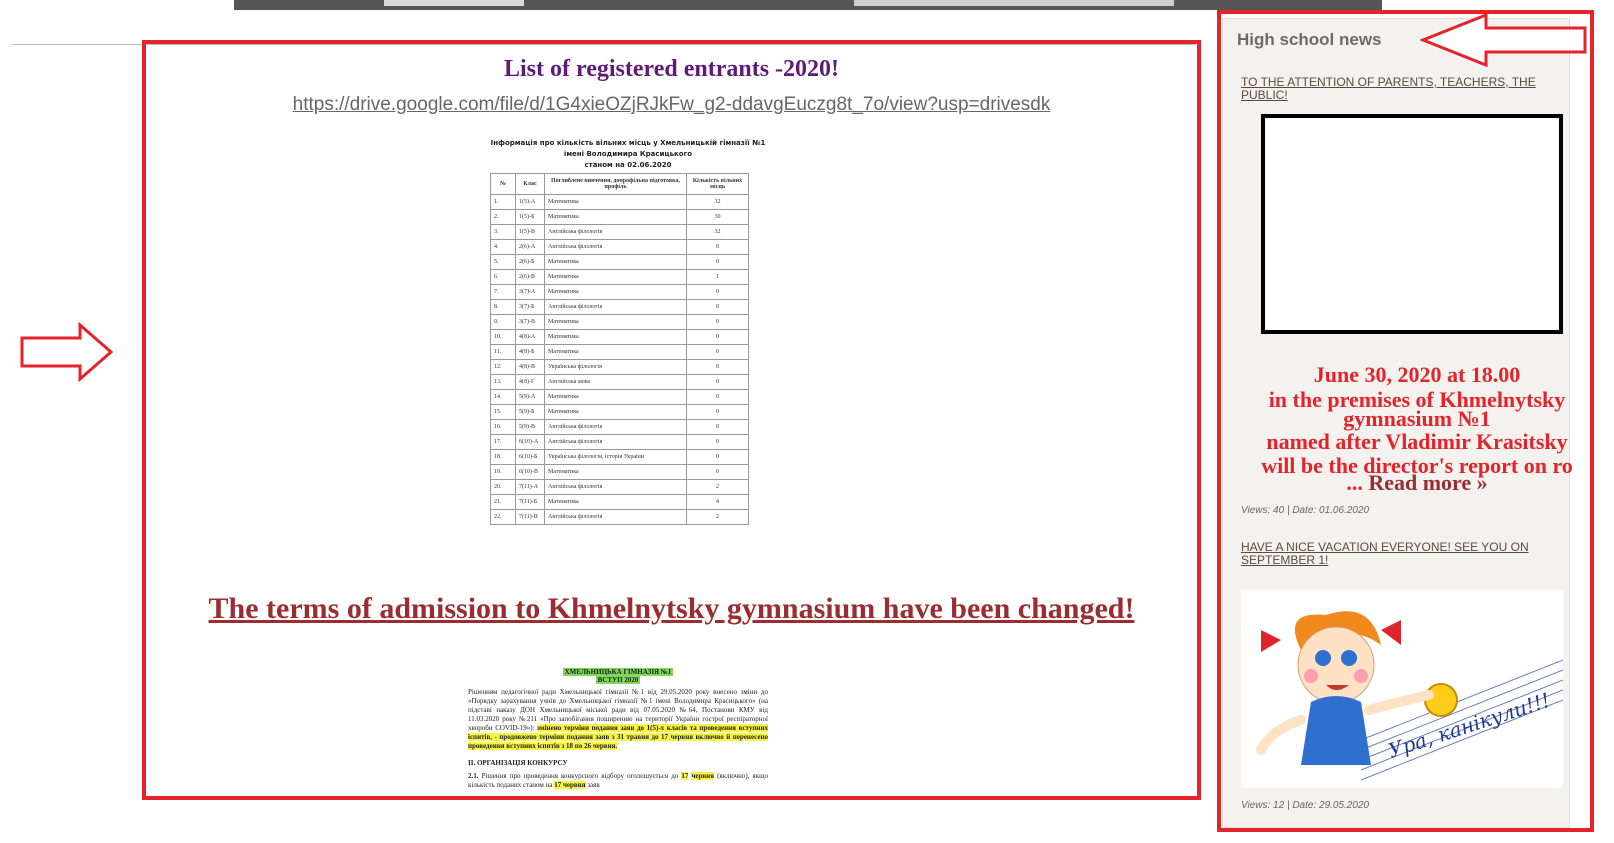 This screenshot has width=1614, height=843. Describe the element at coordinates (808, 5) in the screenshot. I see `top-banner` at that location.